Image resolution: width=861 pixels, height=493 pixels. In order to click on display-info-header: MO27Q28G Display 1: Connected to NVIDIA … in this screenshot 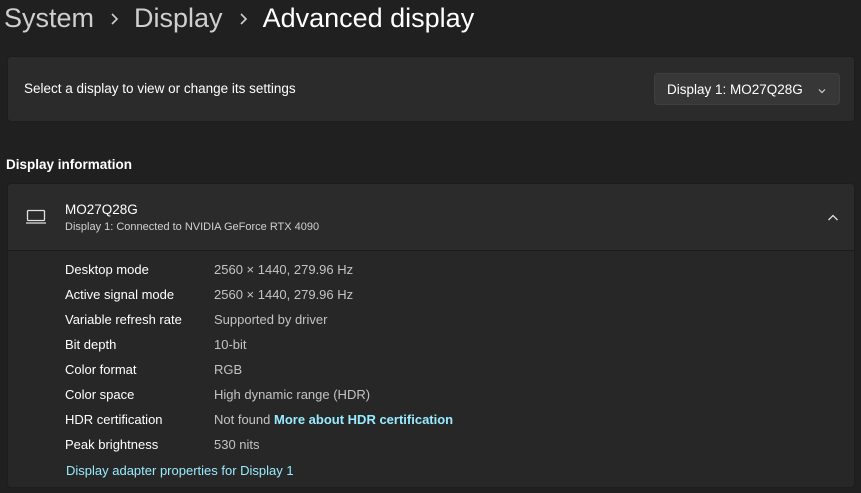, I will do `click(431, 217)`.